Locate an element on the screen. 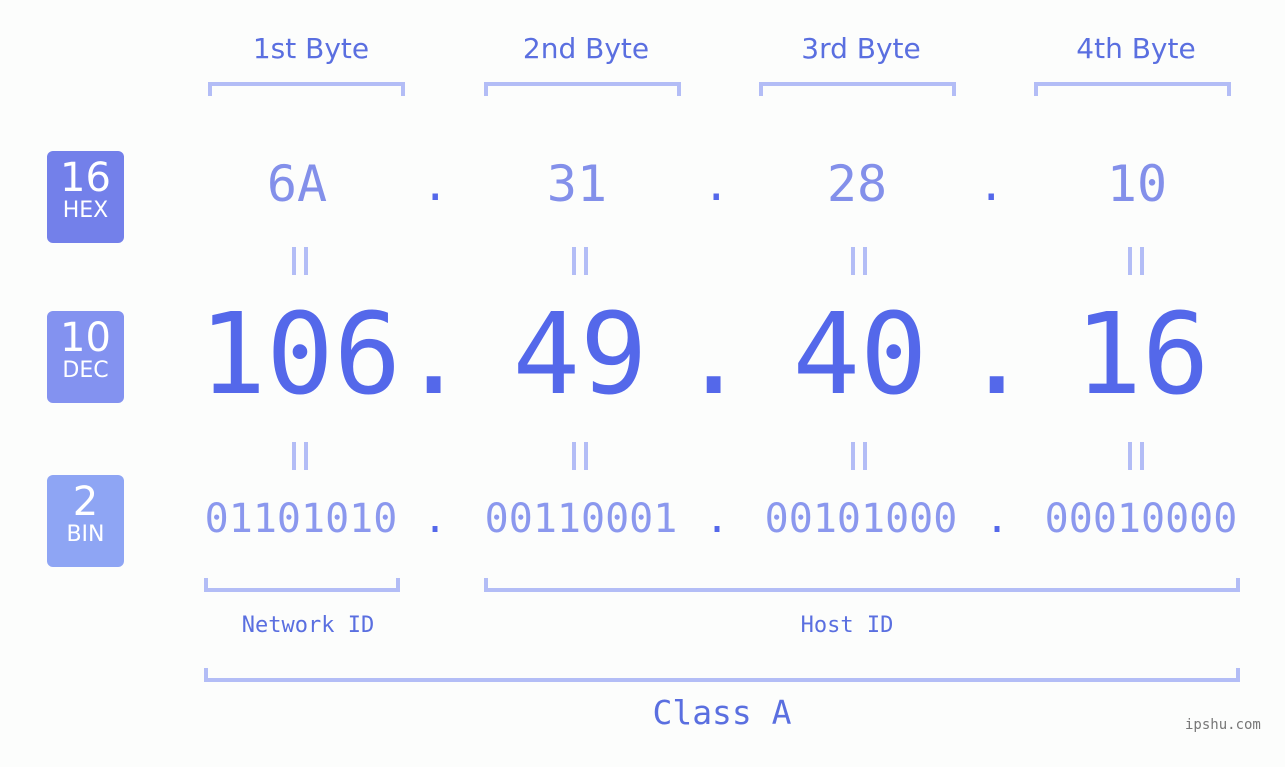 Image resolution: width=1285 pixels, height=767 pixels. byte-header-4: 4th Byte is located at coordinates (1136, 48).